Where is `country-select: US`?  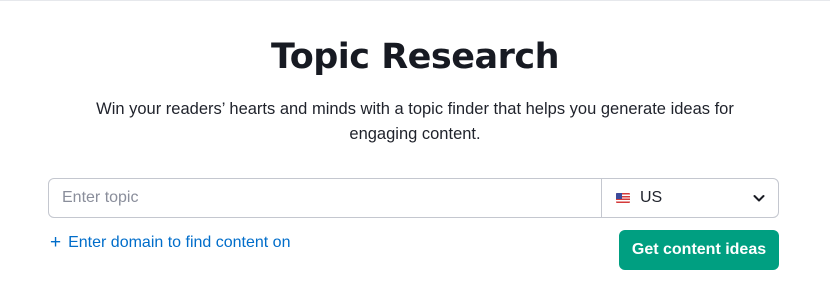 country-select: US is located at coordinates (689, 198).